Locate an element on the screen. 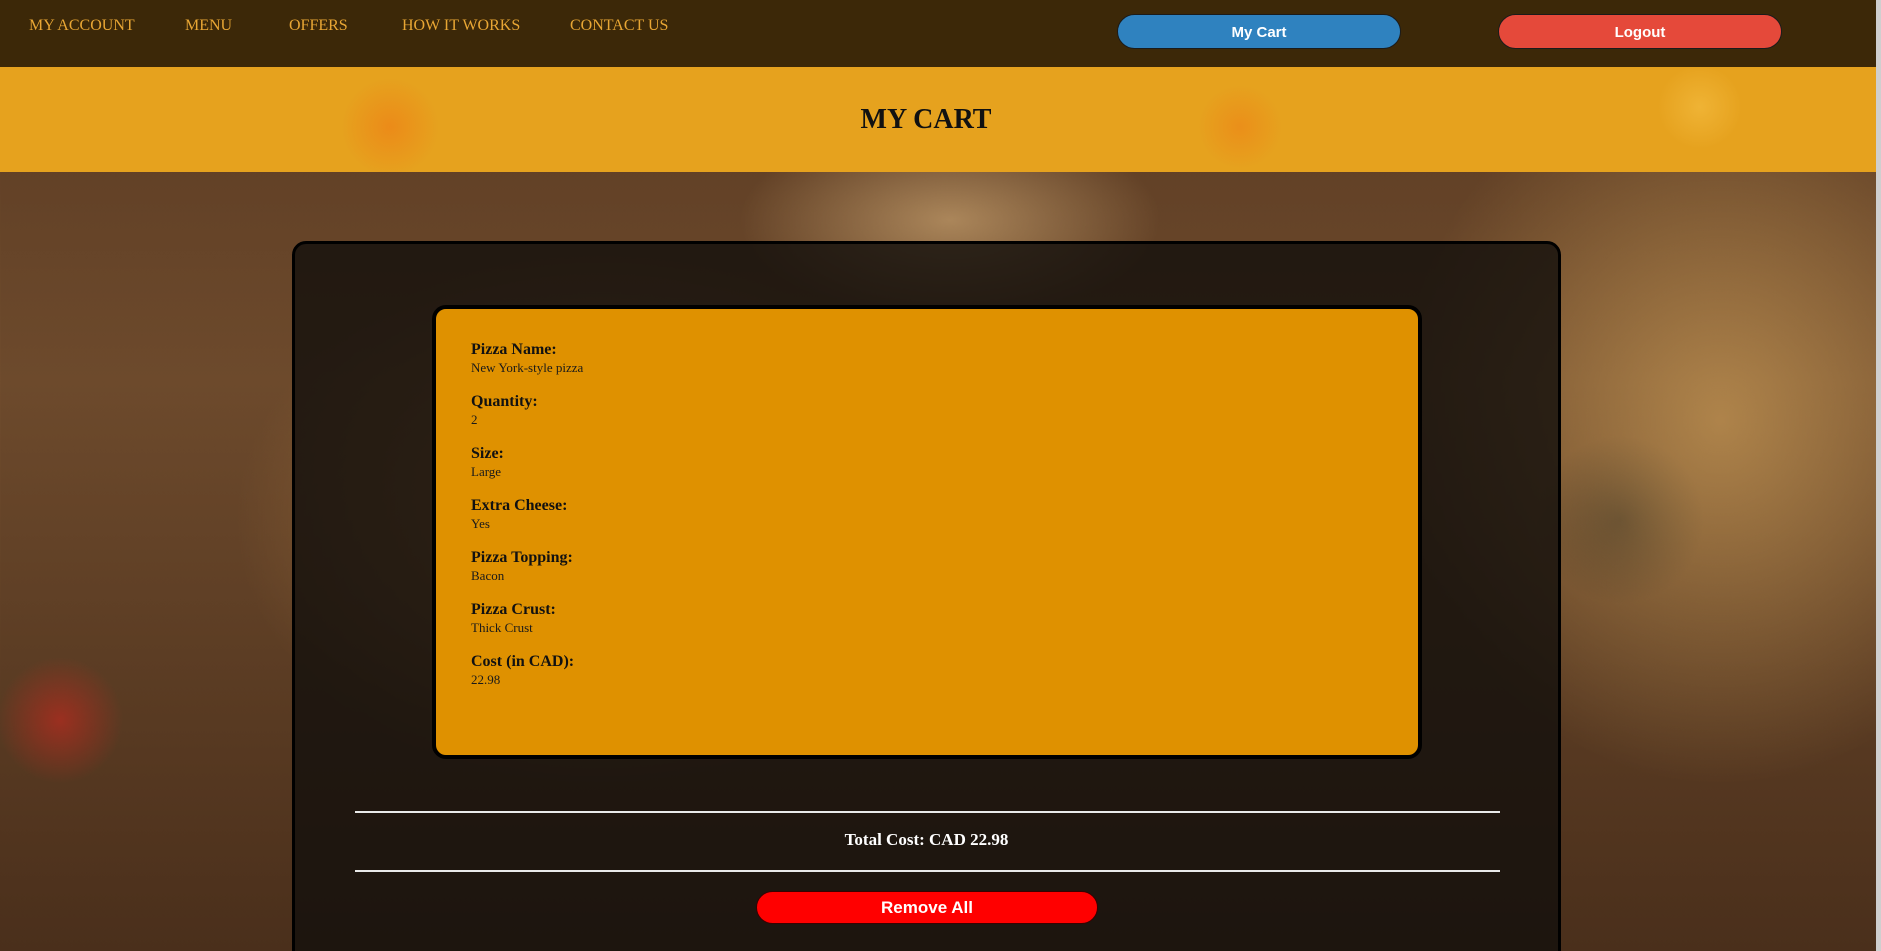 The height and width of the screenshot is (951, 1881). page-header-banner: MY CART is located at coordinates (940, 119).